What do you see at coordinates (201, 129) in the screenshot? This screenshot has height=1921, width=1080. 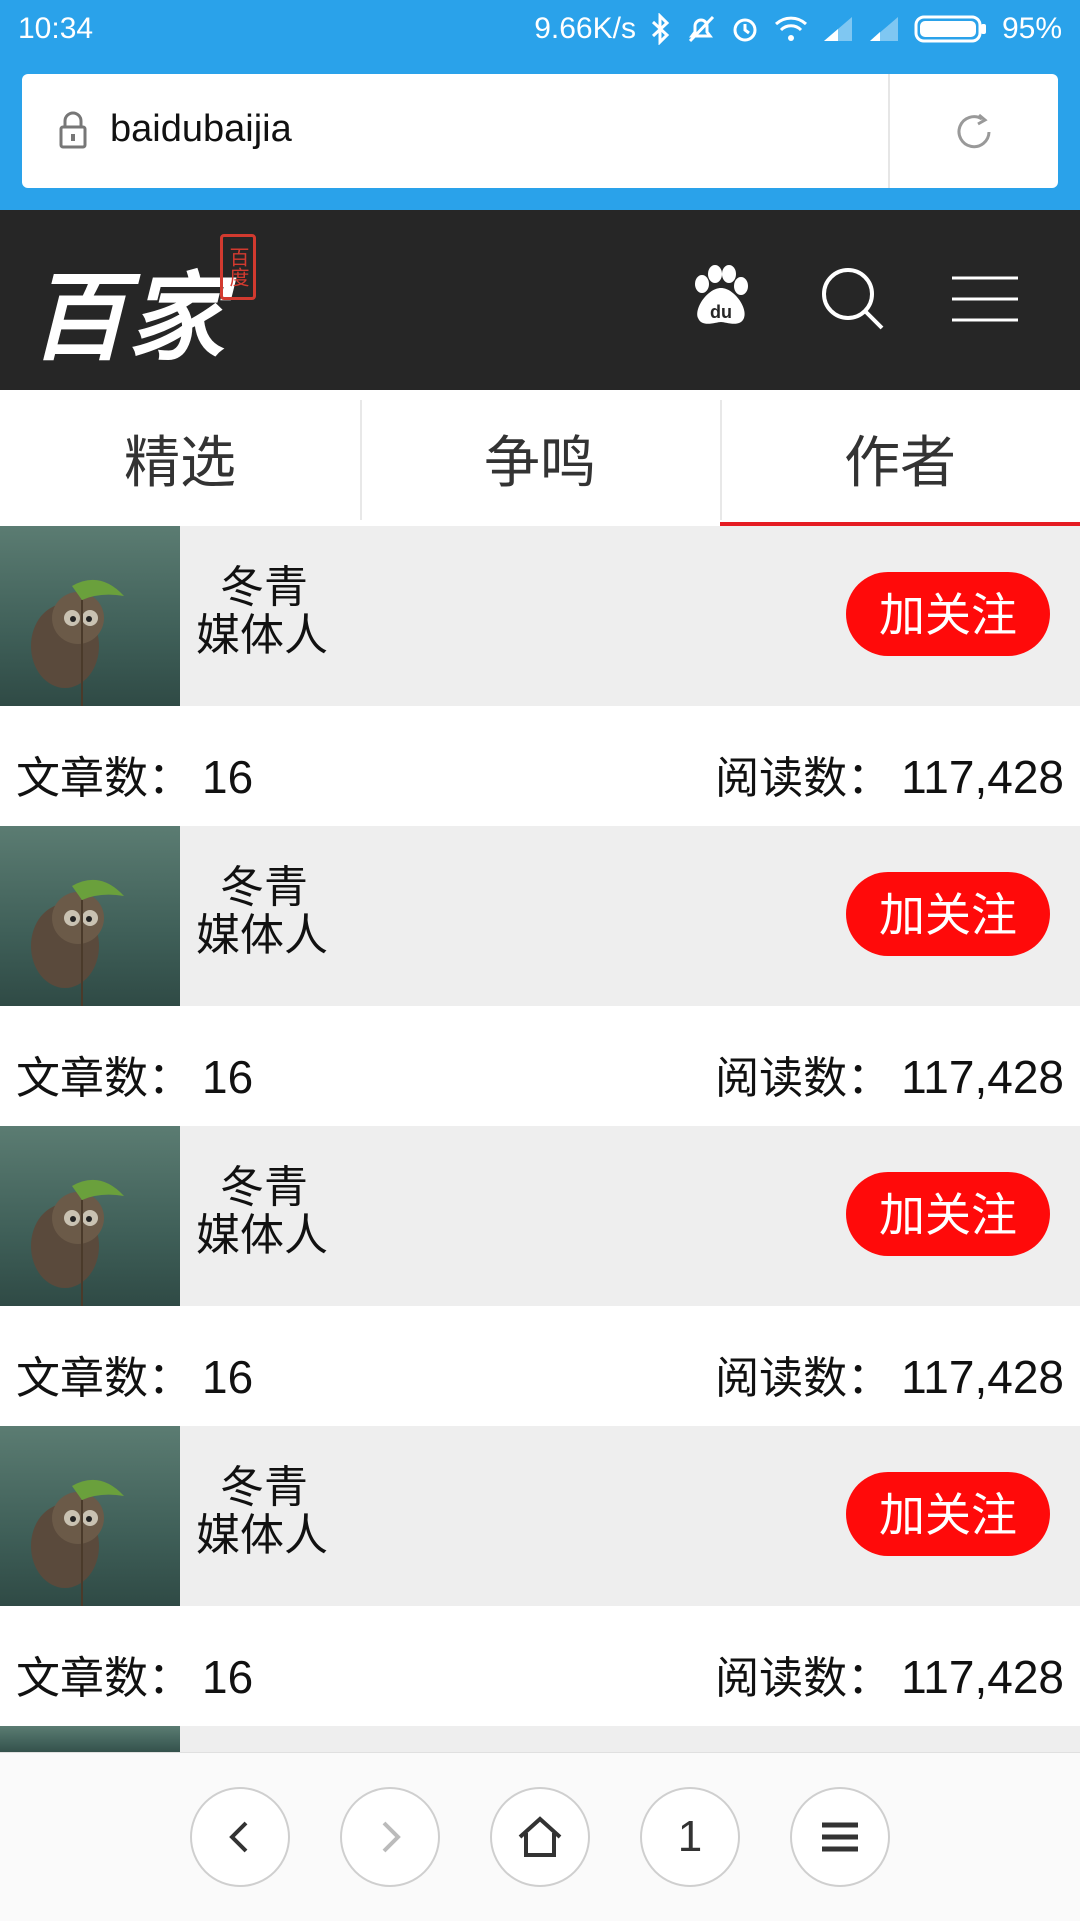 I see `url-text: baidubaijia` at bounding box center [201, 129].